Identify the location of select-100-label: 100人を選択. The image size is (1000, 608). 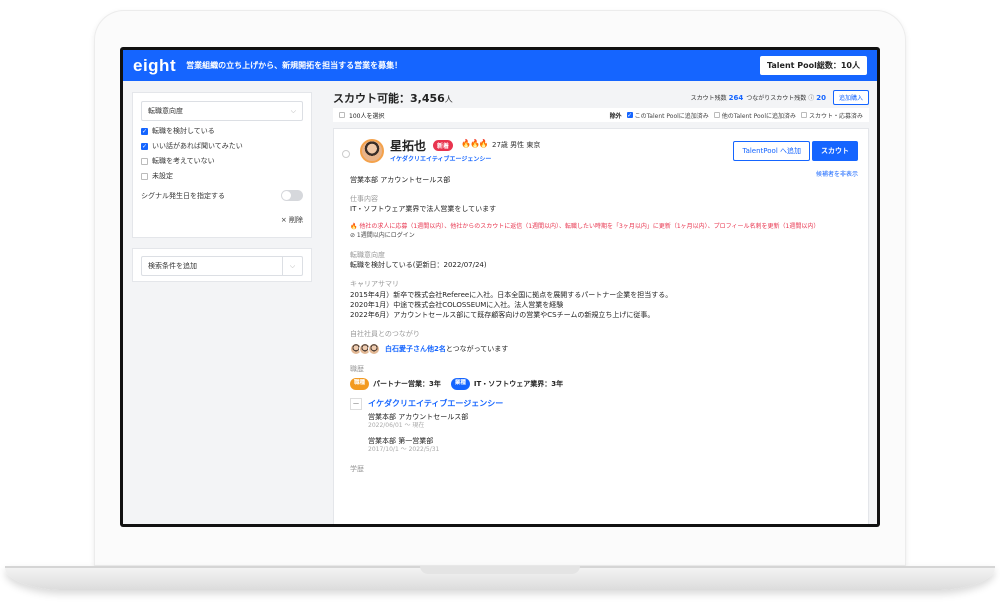
(367, 116).